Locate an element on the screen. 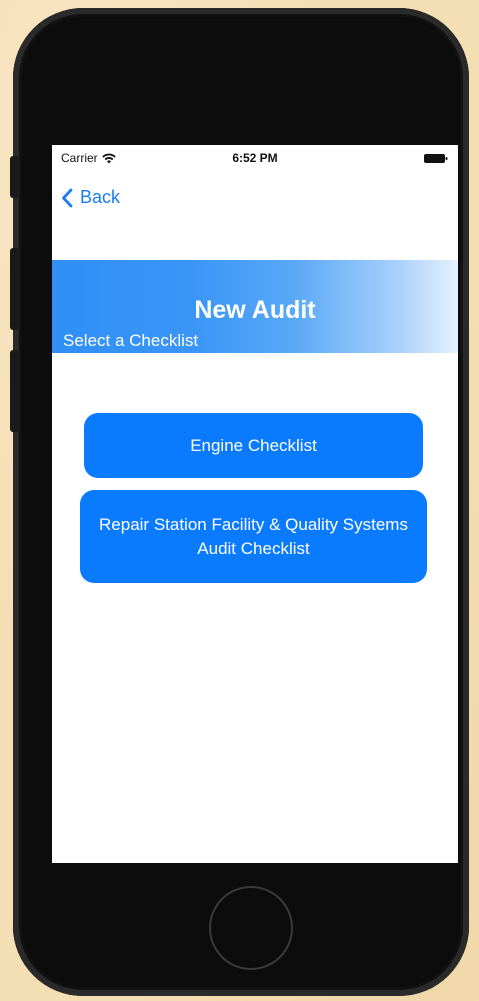 Image resolution: width=479 pixels, height=1001 pixels. status-bar: Carrier 6:52 PM is located at coordinates (255, 158).